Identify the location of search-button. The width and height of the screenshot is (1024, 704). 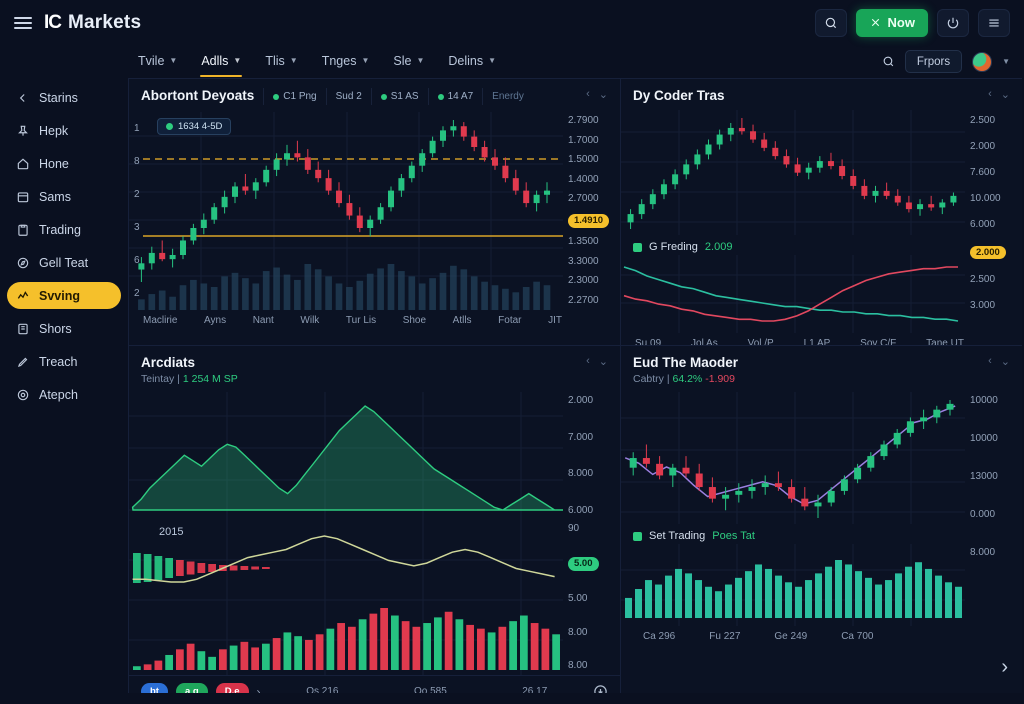
(830, 22).